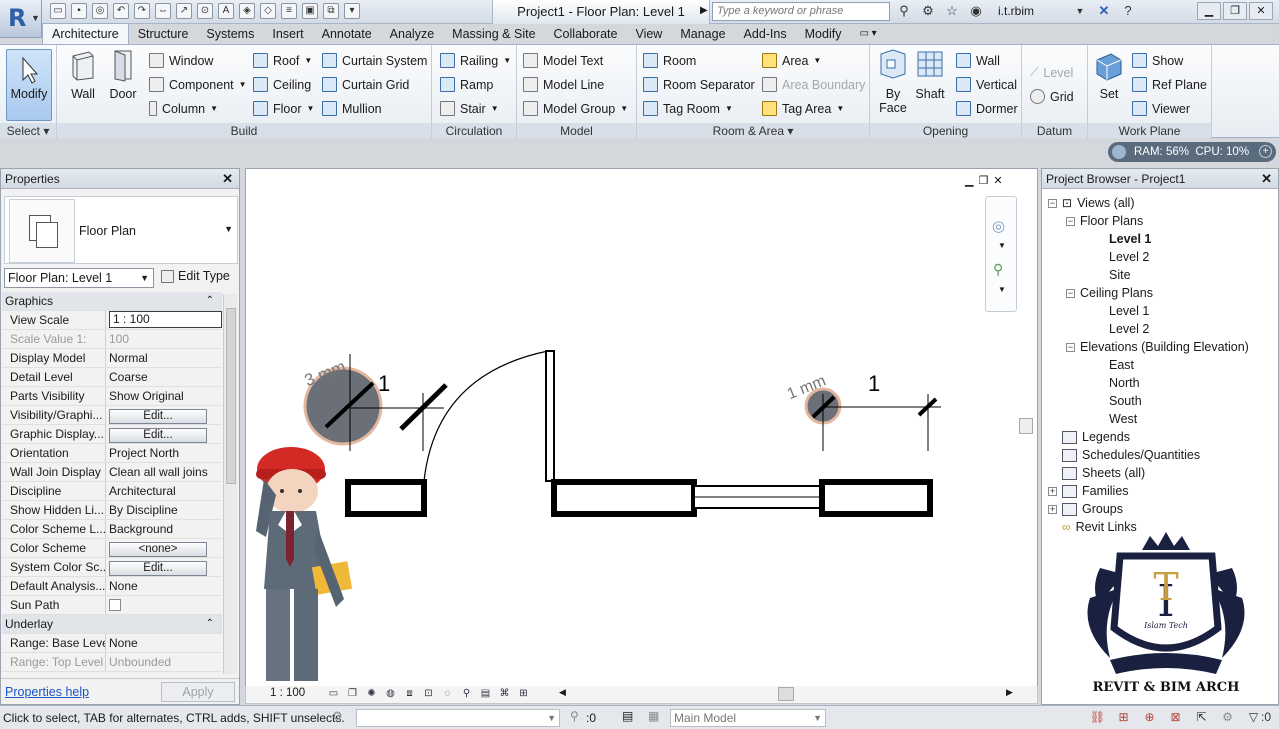  I want to click on chevron-right-icon: ▶, so click(704, 10).